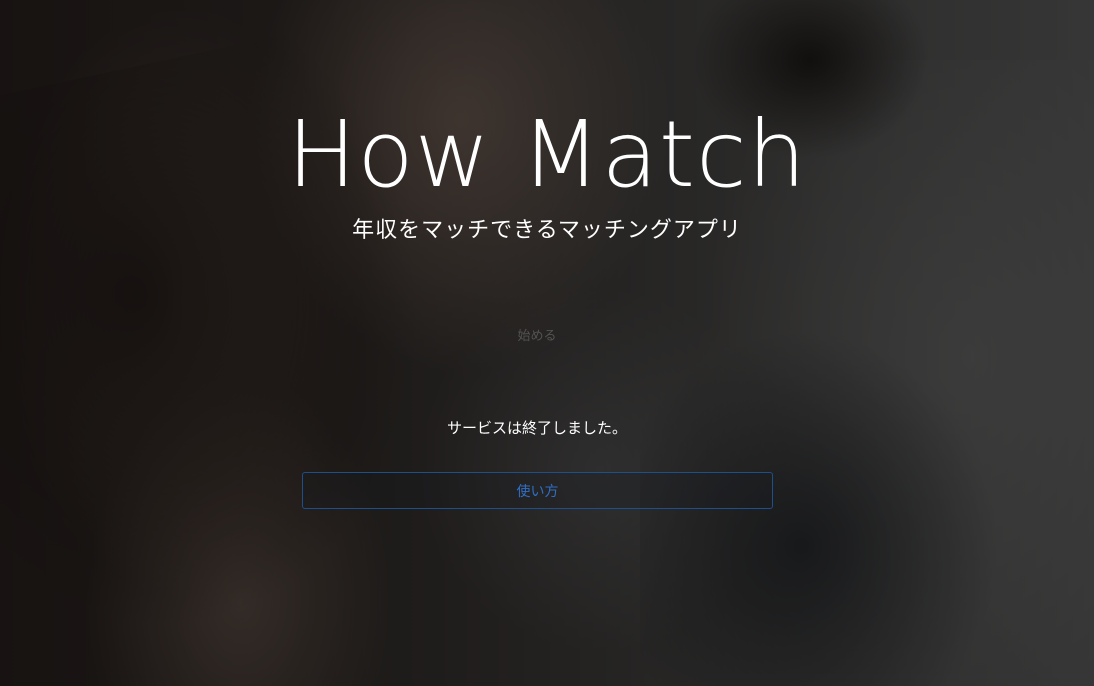  What do you see at coordinates (547, 154) in the screenshot?
I see `app-title: How Match` at bounding box center [547, 154].